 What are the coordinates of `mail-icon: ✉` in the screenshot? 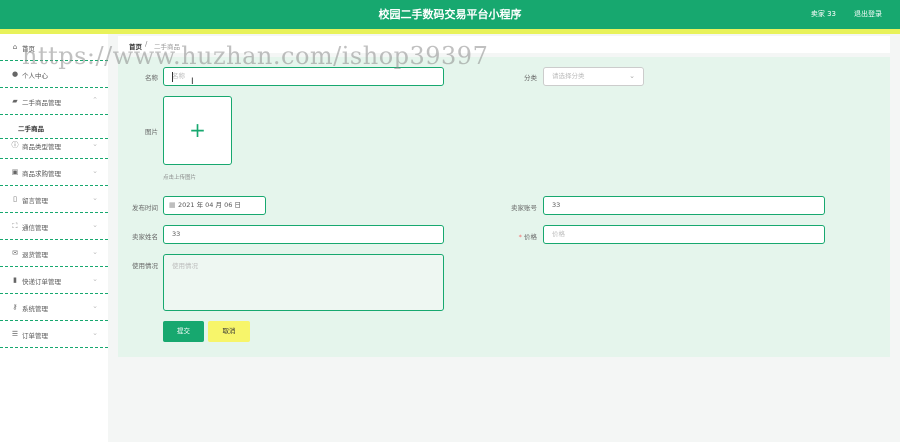 It's located at (15, 253).